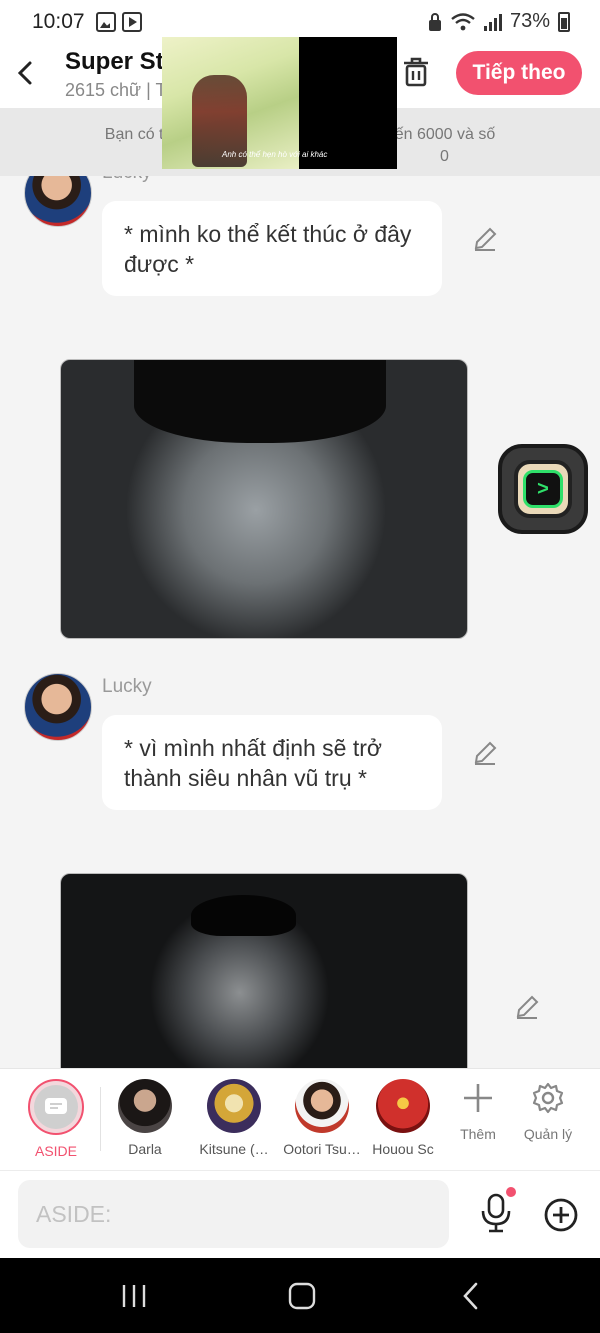 This screenshot has width=600, height=1333. Describe the element at coordinates (548, 1134) in the screenshot. I see `manage-label: Quản lý` at that location.